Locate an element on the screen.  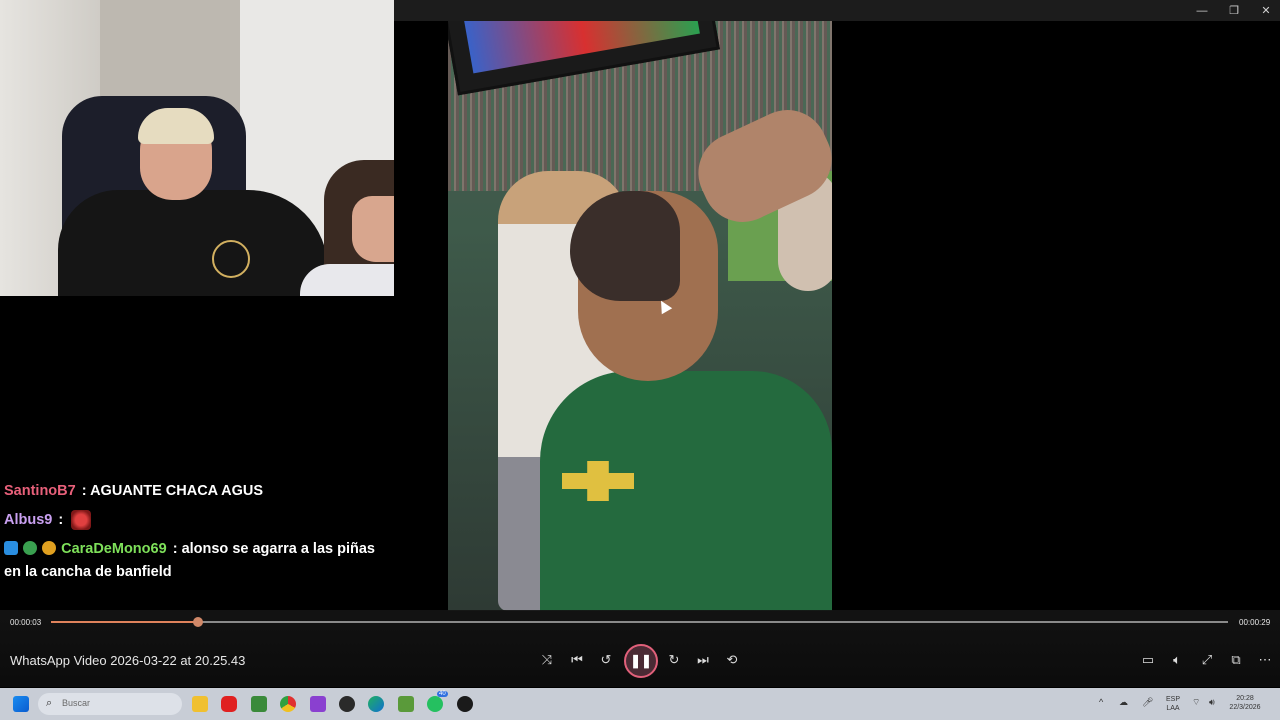
youtube-icon is located at coordinates (229, 704).